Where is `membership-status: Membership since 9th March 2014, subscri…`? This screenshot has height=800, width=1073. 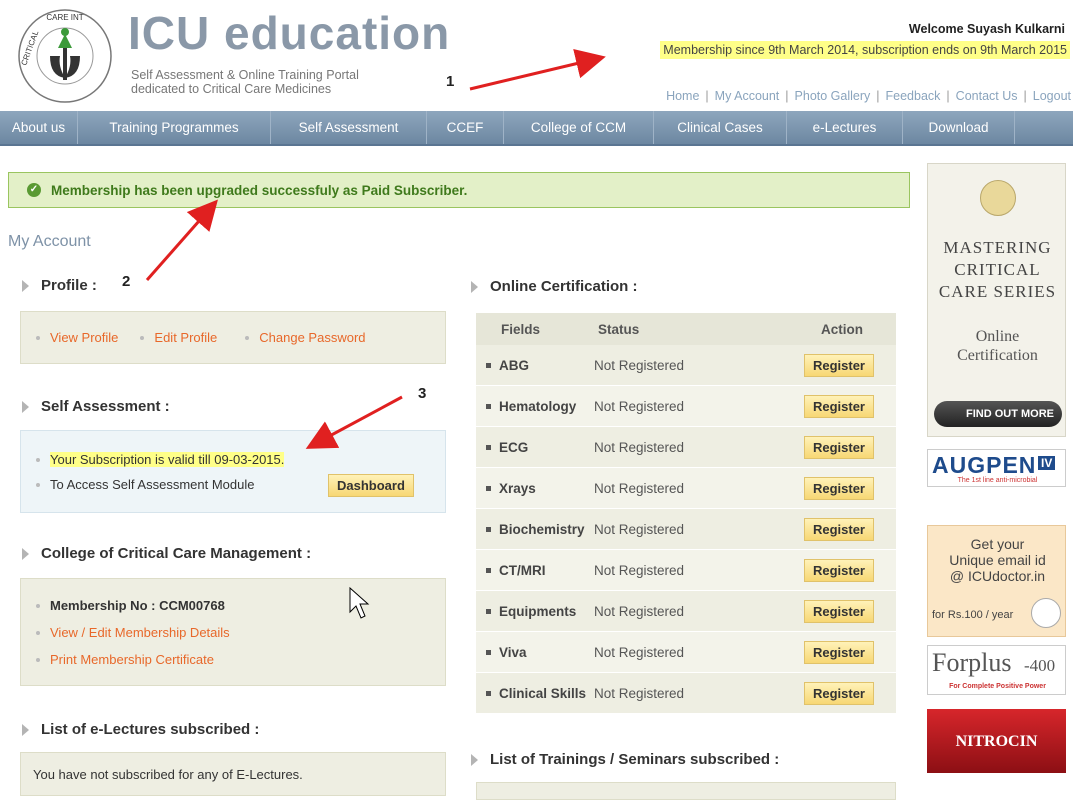
membership-status: Membership since 9th March 2014, subscri… is located at coordinates (865, 50).